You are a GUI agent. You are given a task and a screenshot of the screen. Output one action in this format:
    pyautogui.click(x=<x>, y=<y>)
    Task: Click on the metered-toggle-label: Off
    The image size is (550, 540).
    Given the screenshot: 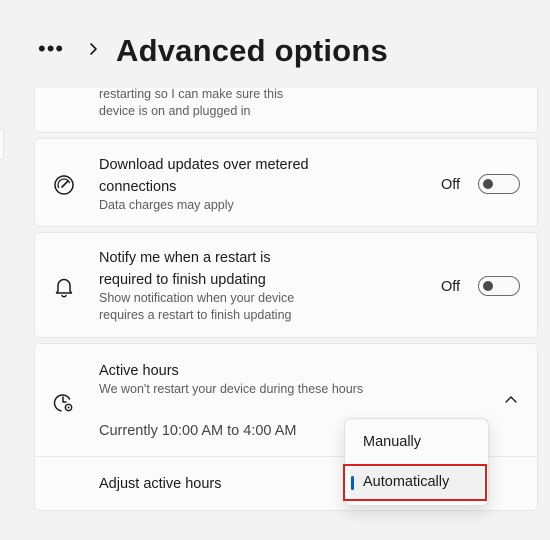 What is the action you would take?
    pyautogui.click(x=451, y=185)
    